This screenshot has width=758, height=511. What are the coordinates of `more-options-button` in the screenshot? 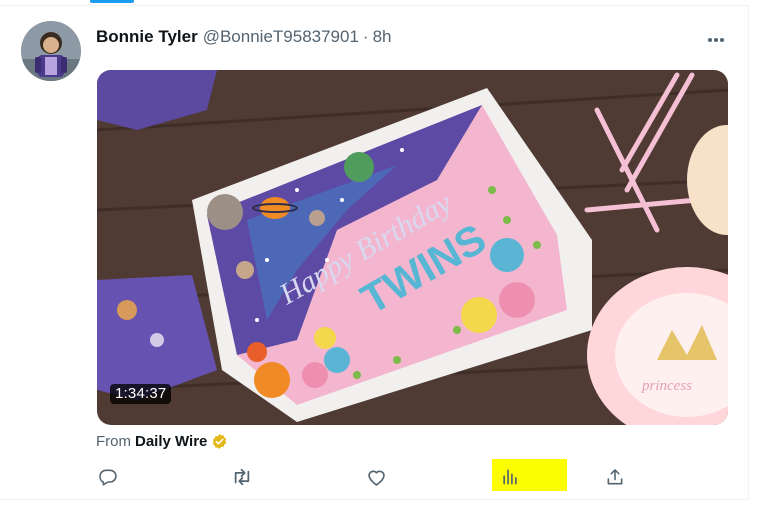 It's located at (716, 39).